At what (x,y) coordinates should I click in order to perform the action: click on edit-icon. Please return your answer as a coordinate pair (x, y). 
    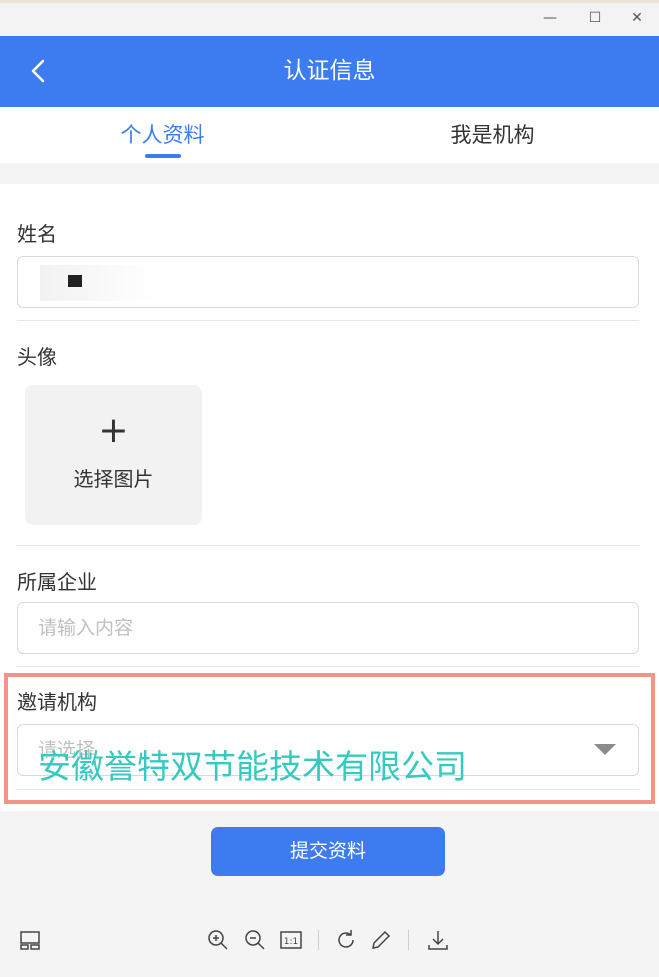
    Looking at the image, I should click on (381, 940).